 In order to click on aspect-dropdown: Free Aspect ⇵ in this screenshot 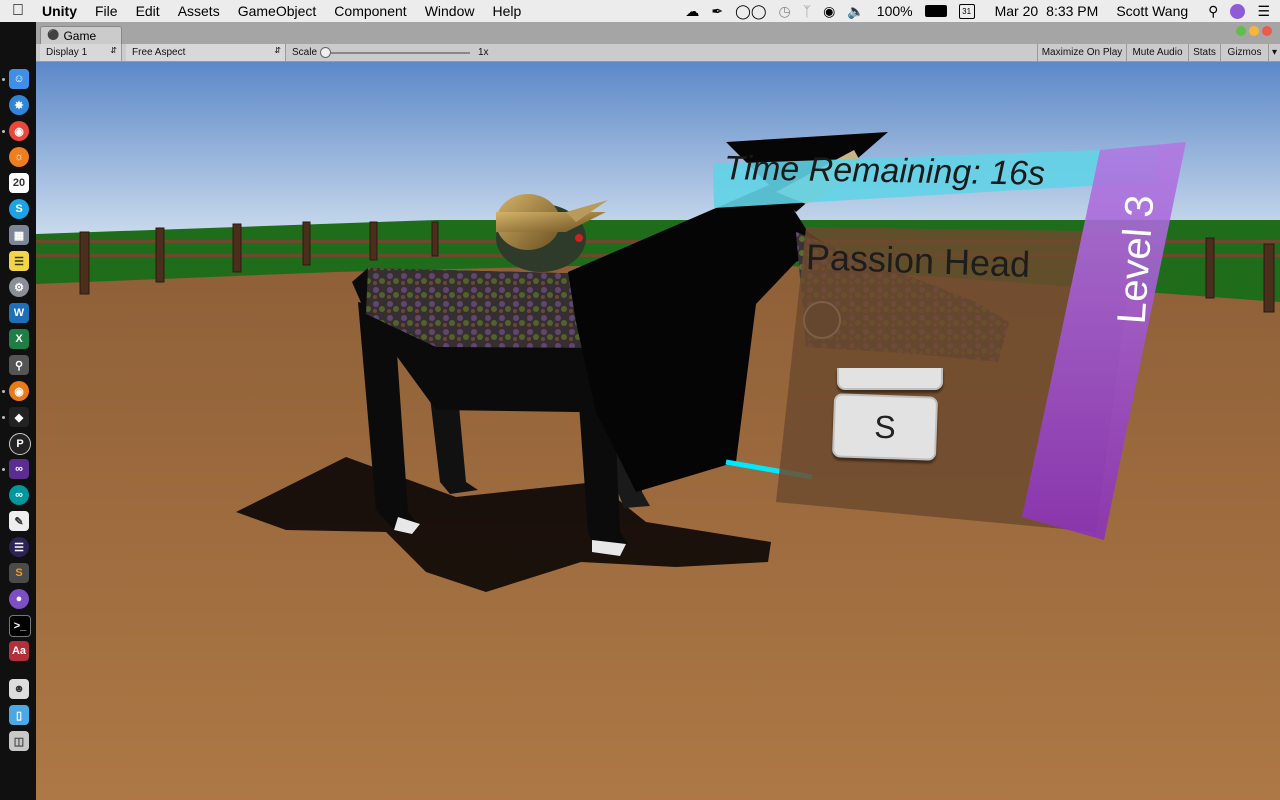, I will do `click(206, 52)`.